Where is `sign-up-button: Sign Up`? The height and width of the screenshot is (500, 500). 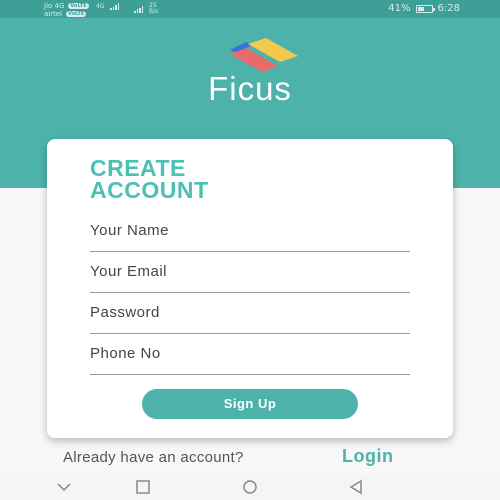 sign-up-button: Sign Up is located at coordinates (250, 404).